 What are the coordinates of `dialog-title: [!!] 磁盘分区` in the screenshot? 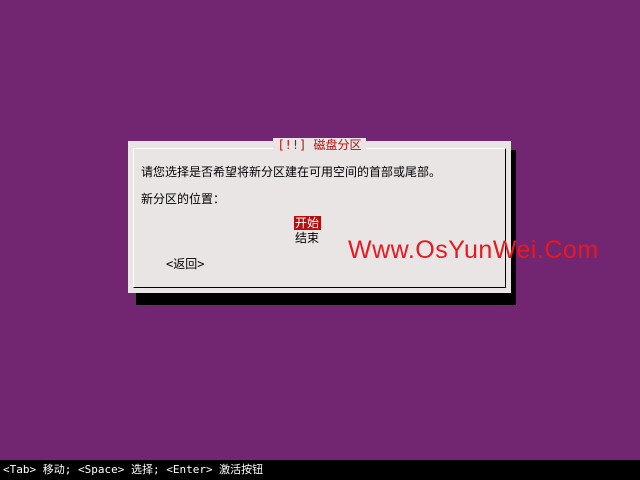 It's located at (319, 145).